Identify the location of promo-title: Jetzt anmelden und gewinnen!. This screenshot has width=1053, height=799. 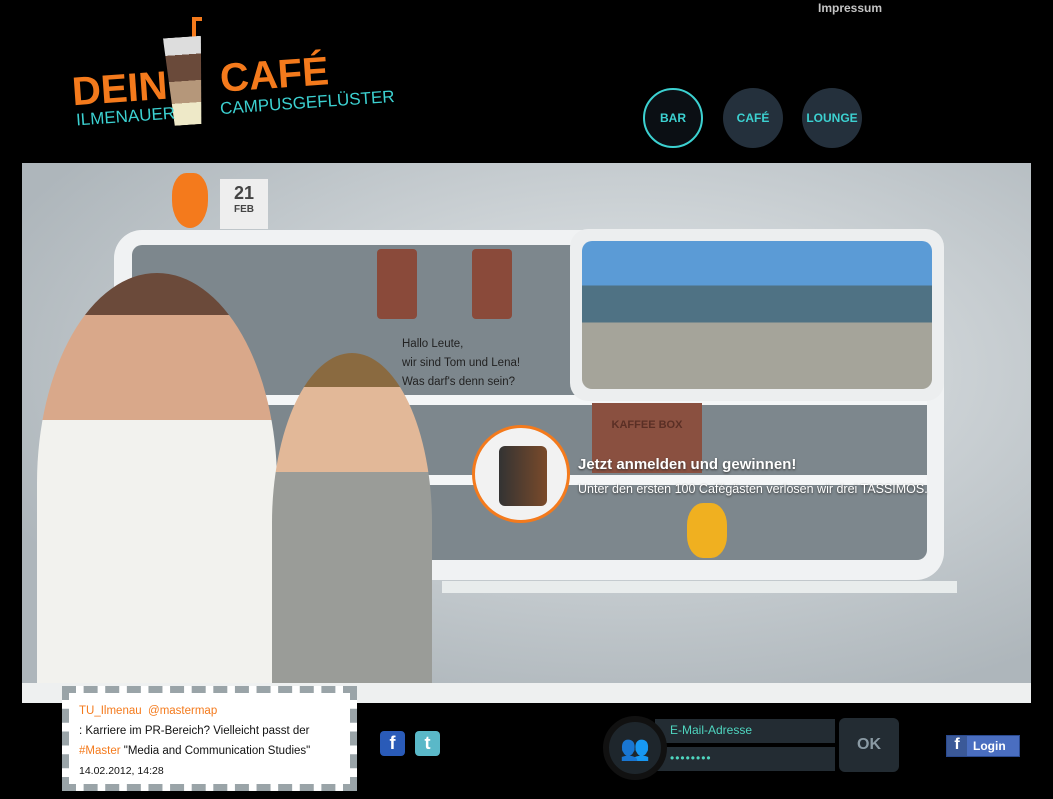
(687, 464).